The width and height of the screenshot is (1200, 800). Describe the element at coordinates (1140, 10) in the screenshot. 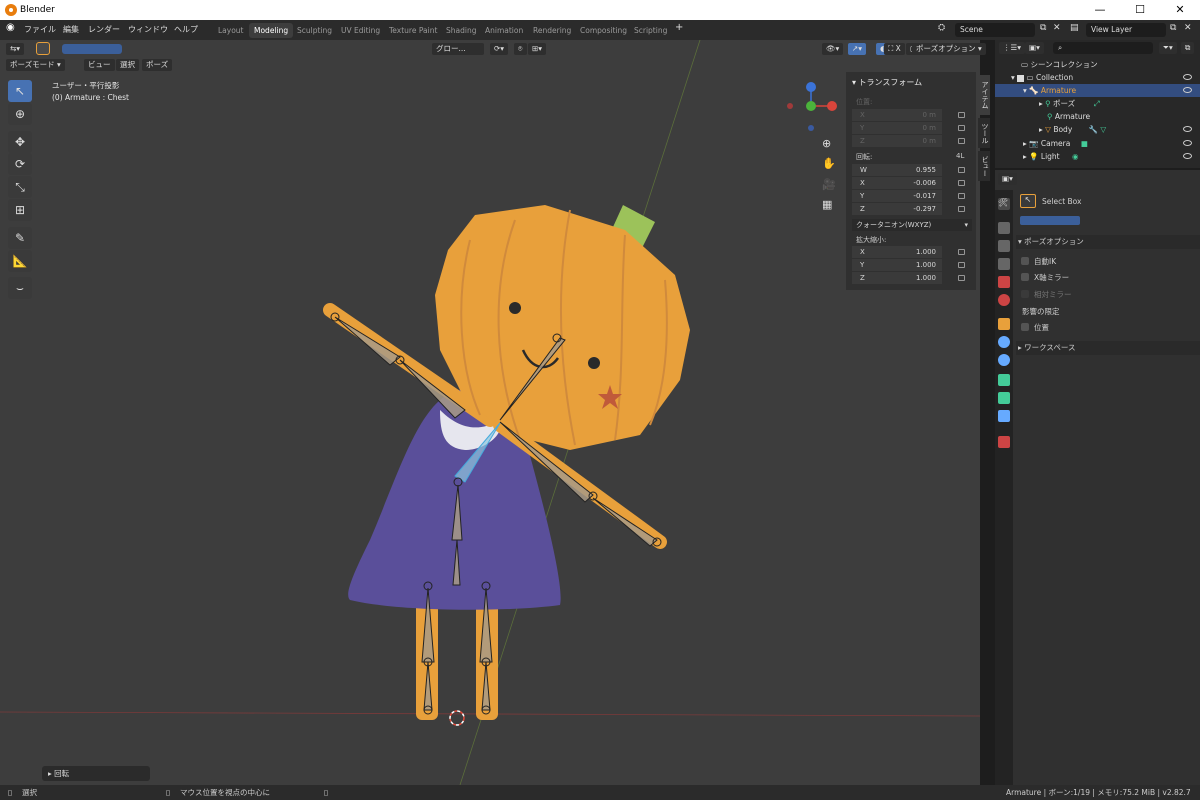

I see `maximize-button: ☐` at that location.